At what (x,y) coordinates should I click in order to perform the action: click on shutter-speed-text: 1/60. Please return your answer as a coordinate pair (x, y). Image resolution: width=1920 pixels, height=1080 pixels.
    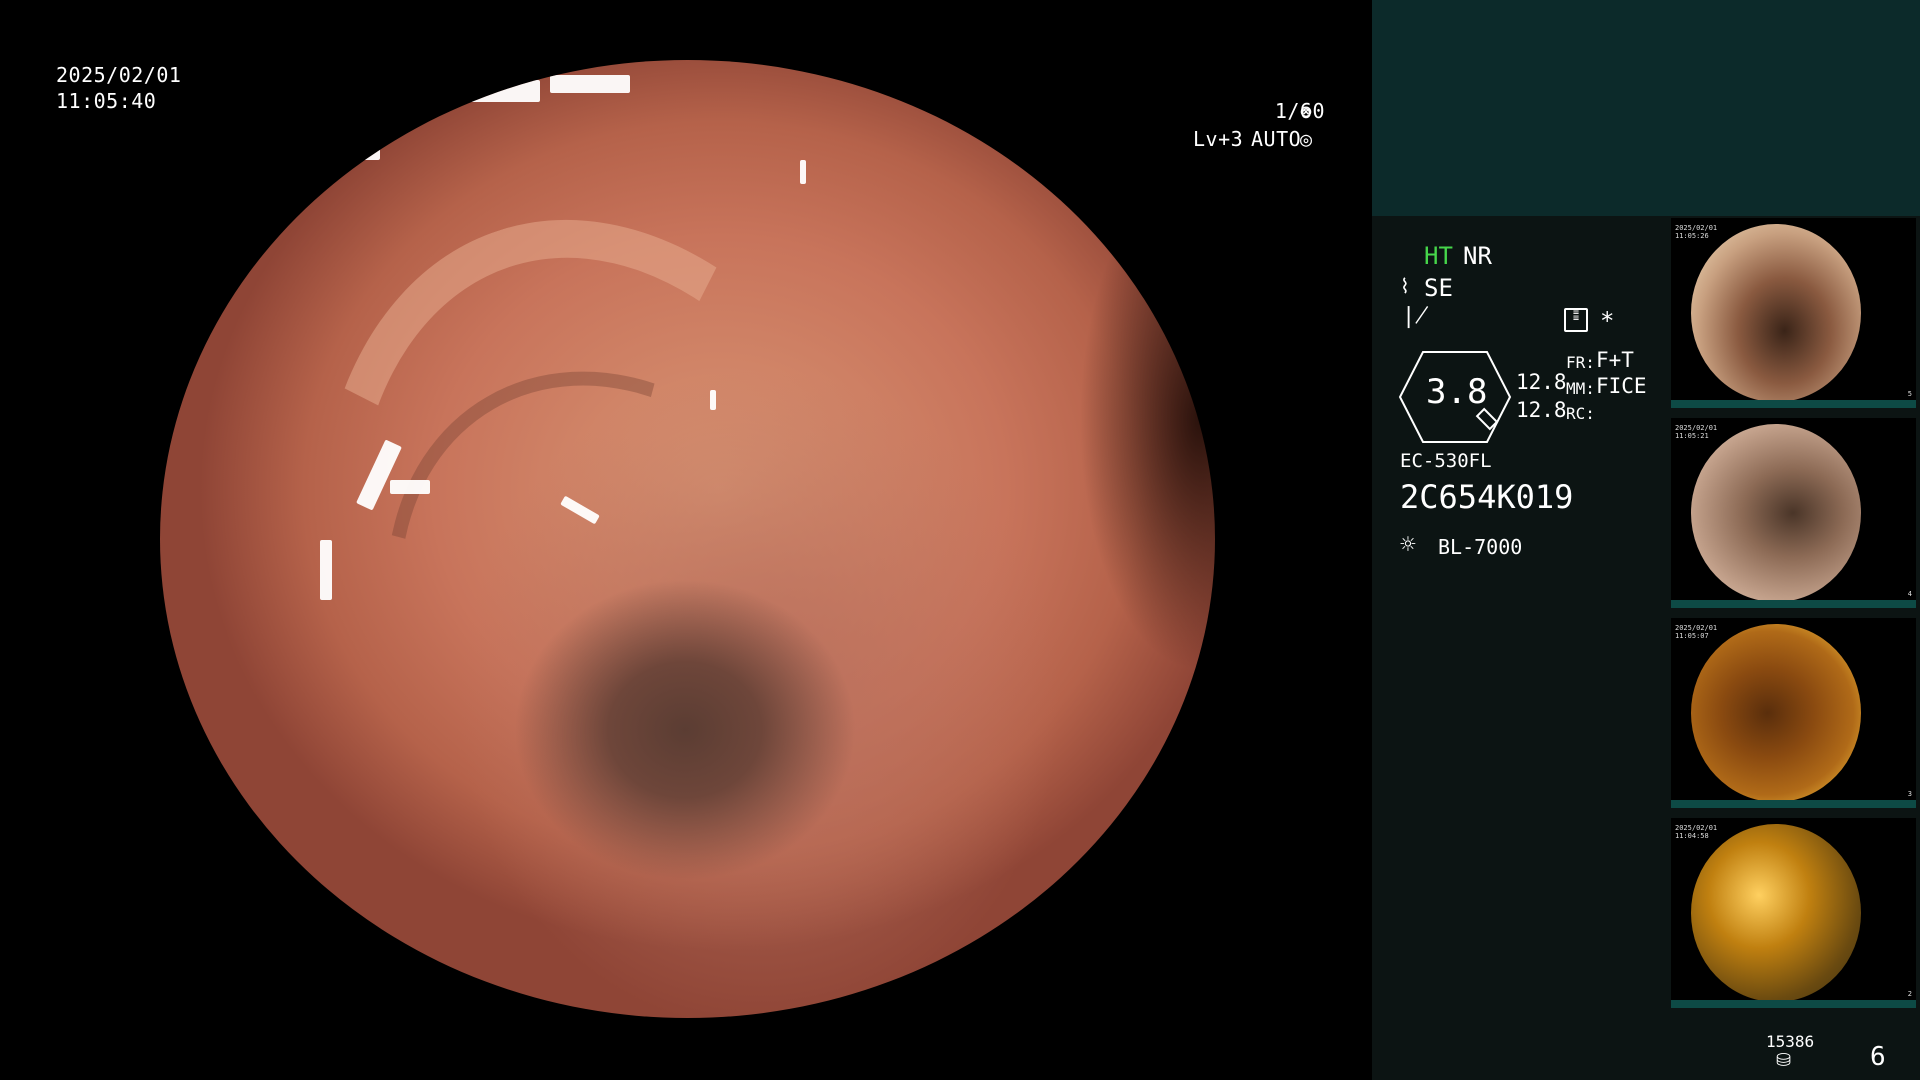
    Looking at the image, I should click on (1299, 111).